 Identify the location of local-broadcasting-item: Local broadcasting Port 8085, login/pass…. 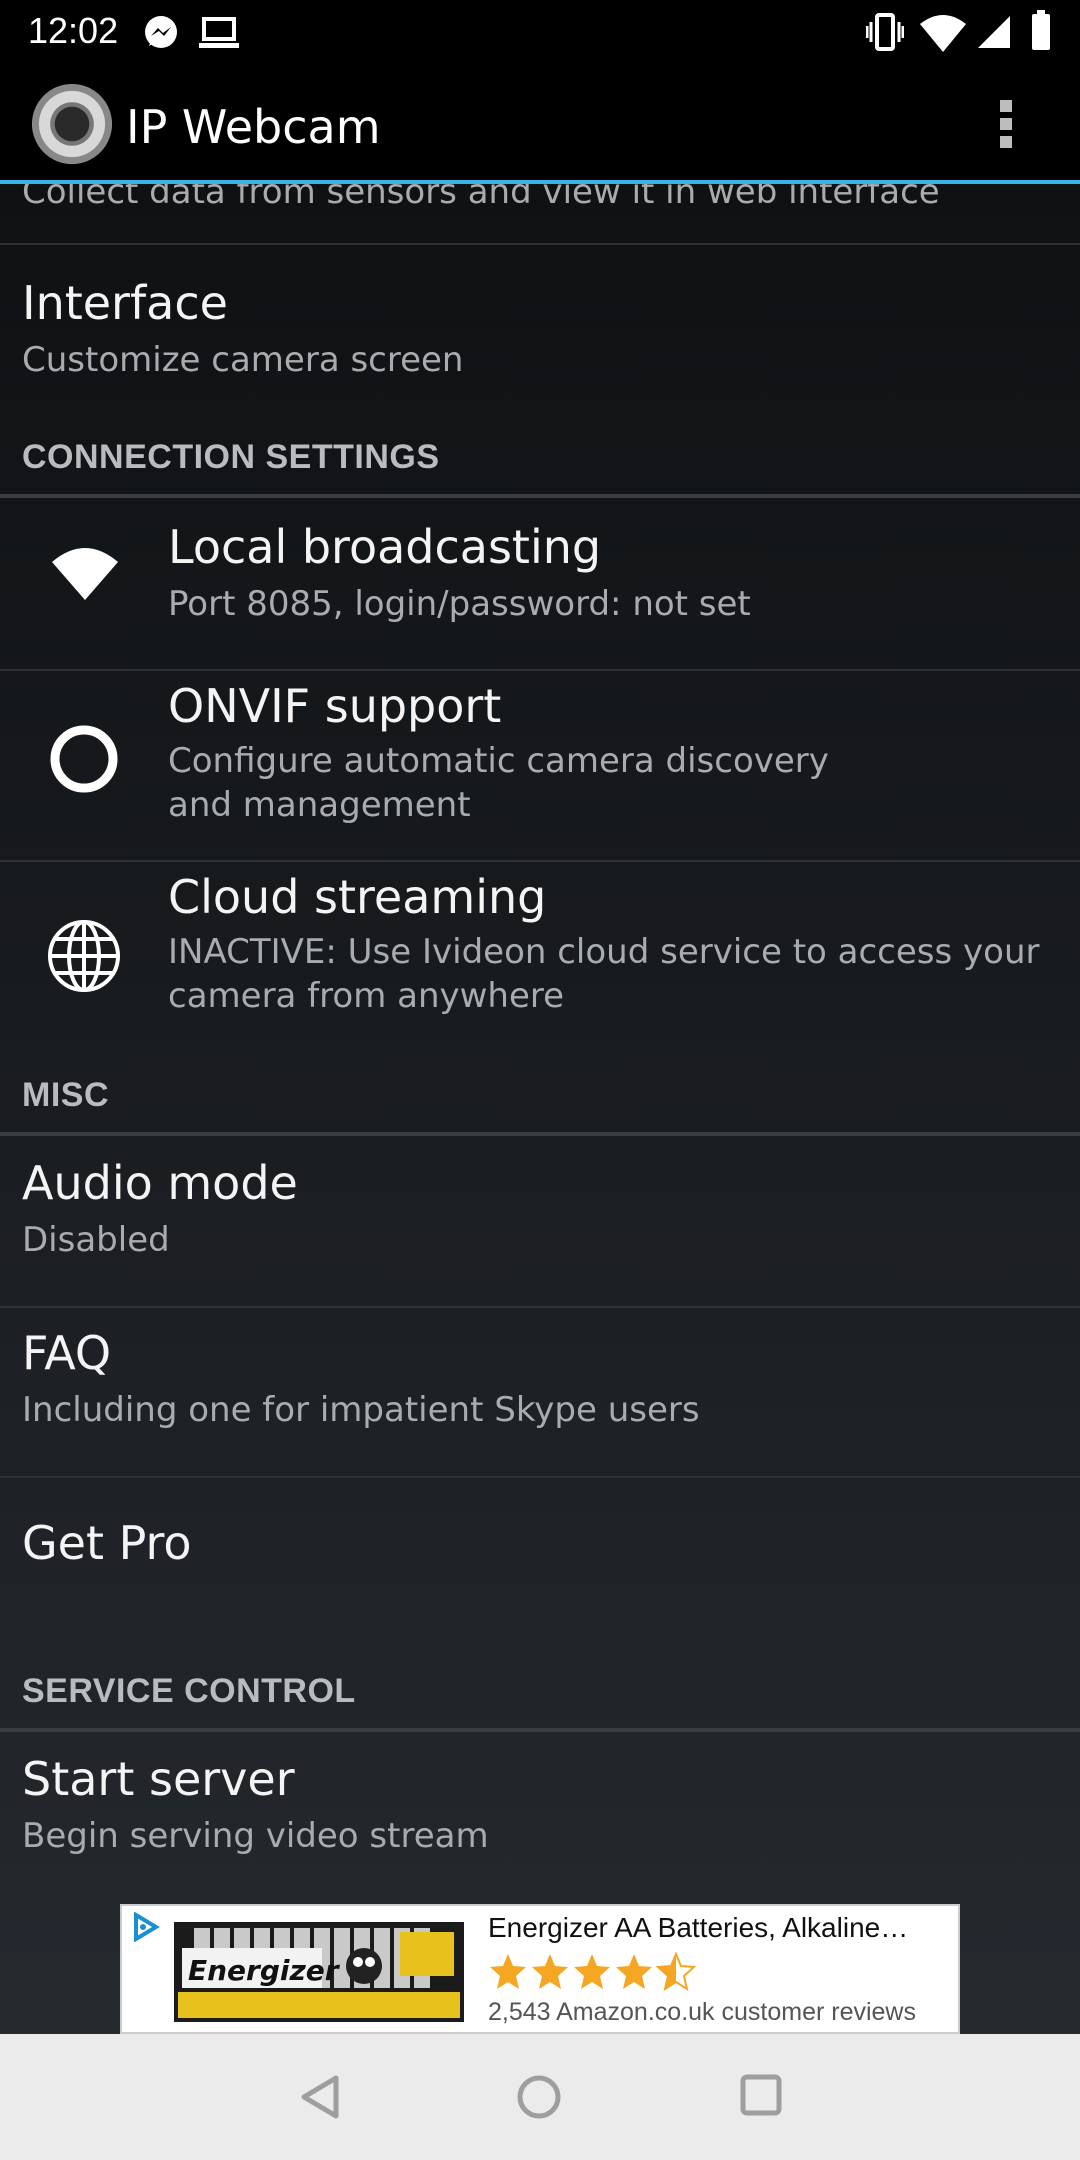
(540, 575).